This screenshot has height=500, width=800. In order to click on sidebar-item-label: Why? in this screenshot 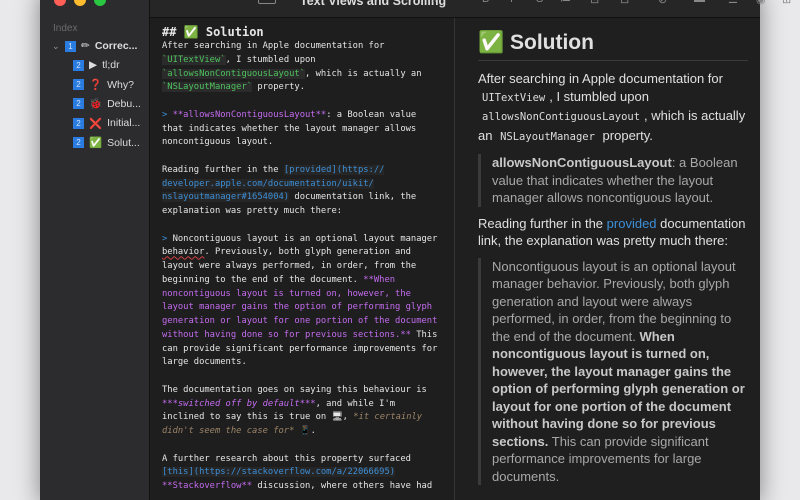, I will do `click(120, 84)`.